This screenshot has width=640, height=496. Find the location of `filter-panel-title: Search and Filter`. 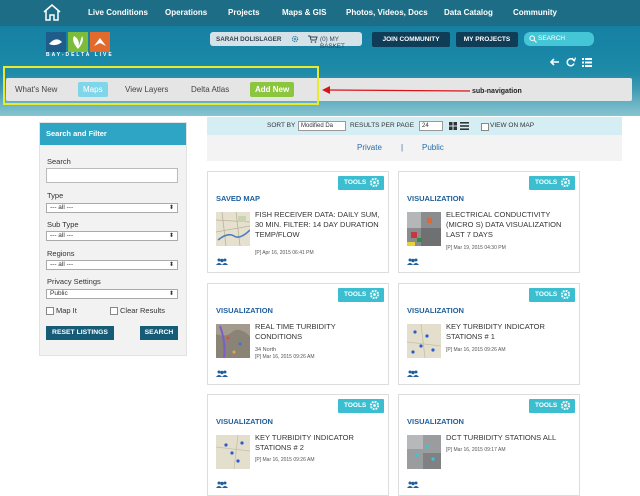

filter-panel-title: Search and Filter is located at coordinates (113, 134).